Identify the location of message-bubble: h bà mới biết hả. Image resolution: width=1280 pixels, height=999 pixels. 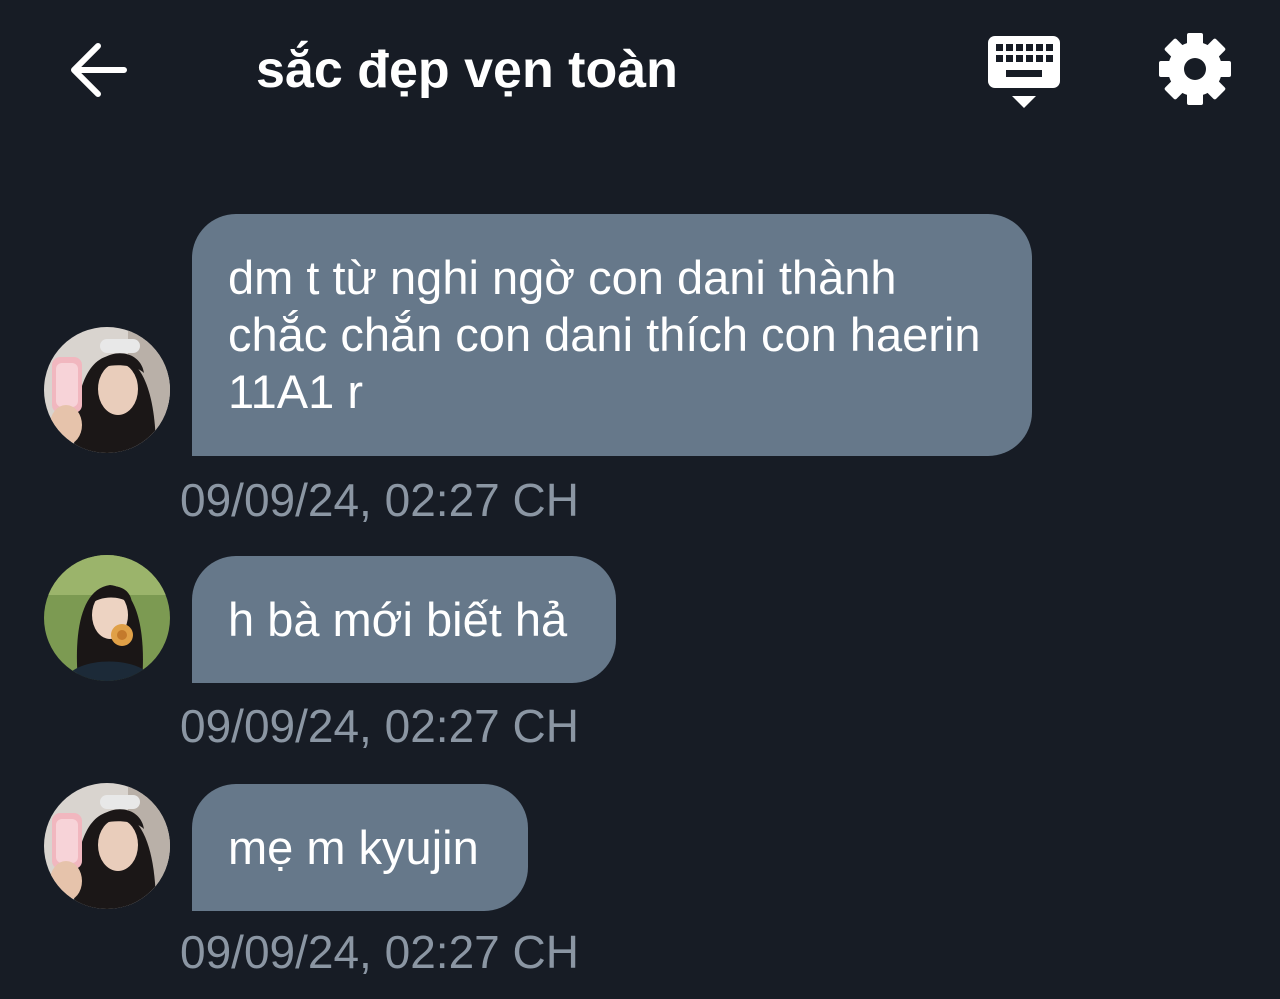
(404, 619).